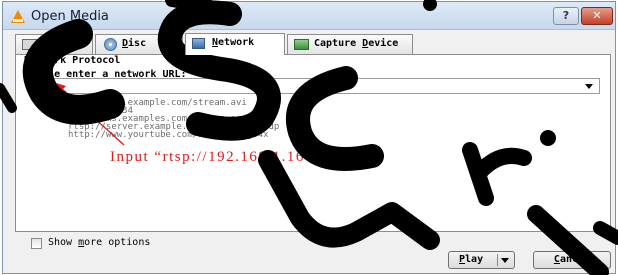 The width and height of the screenshot is (618, 275). I want to click on network-icon, so click(198, 43).